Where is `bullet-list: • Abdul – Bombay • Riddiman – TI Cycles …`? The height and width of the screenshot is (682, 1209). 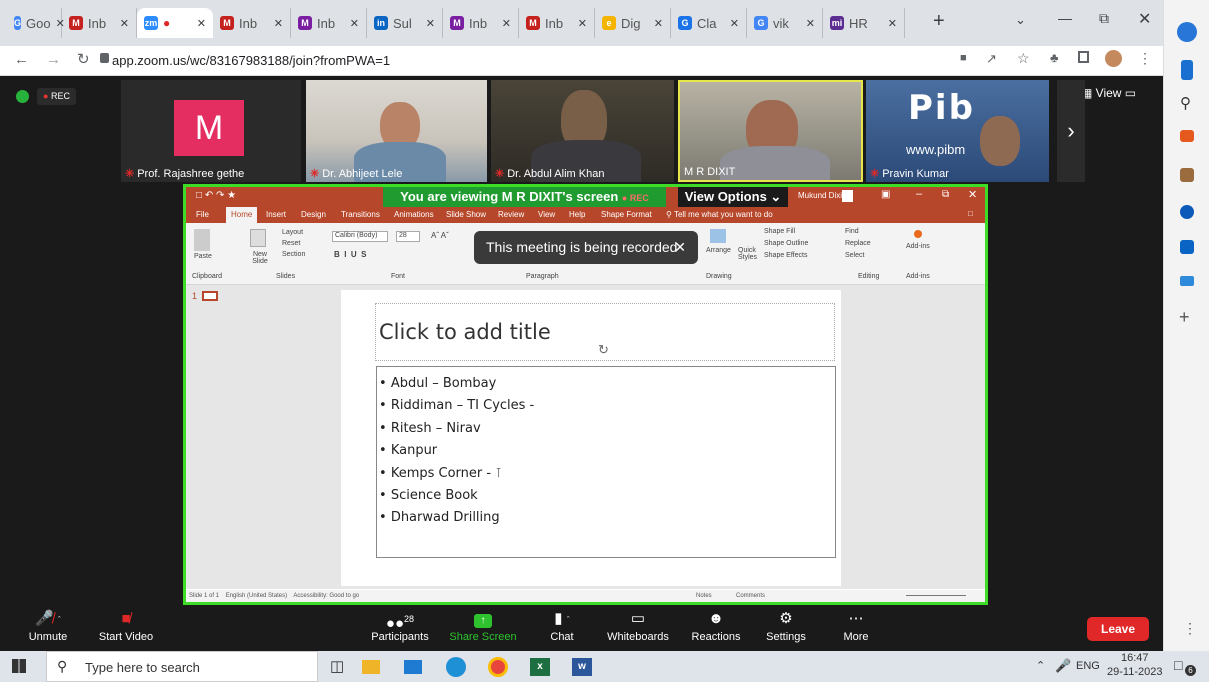 bullet-list: • Abdul – Bombay • Riddiman – TI Cycles … is located at coordinates (456, 451).